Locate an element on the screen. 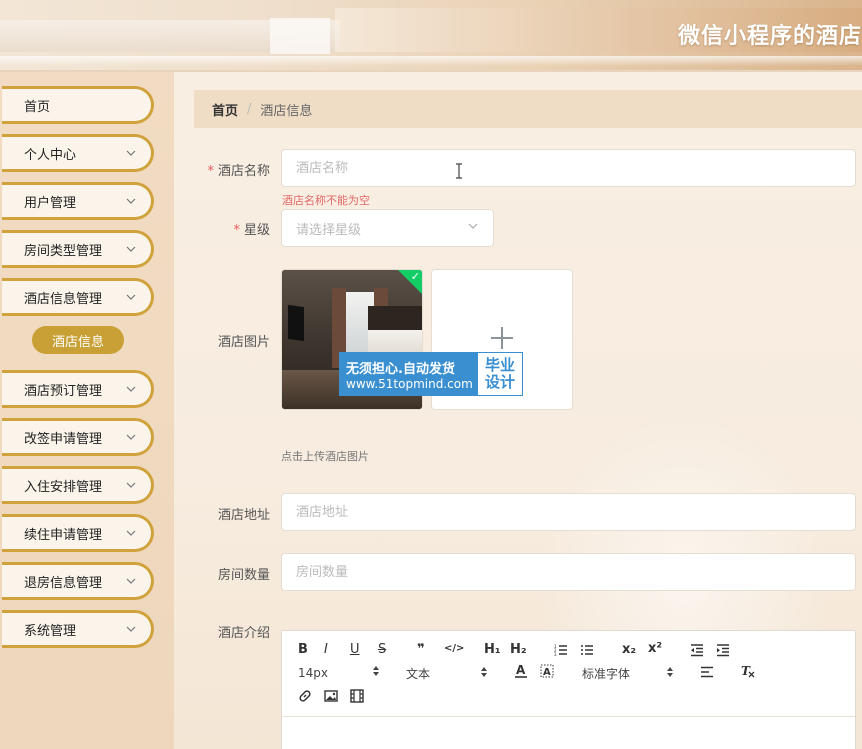 The image size is (862, 749). sidebar-item-home: 首页 is located at coordinates (78, 105).